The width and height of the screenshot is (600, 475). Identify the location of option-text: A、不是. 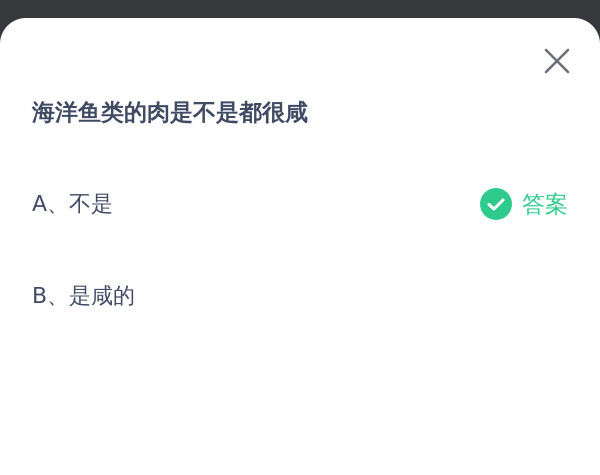
(73, 204).